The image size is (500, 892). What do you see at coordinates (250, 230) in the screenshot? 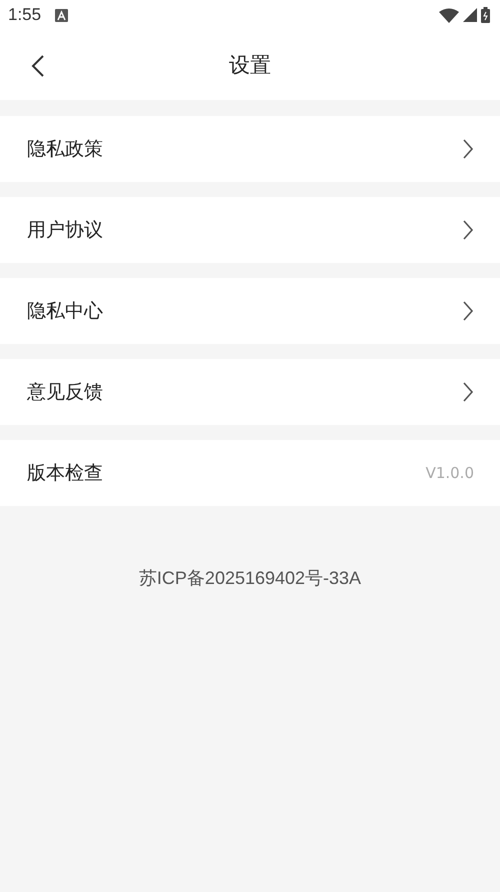
I see `settings-row: 用户协议` at bounding box center [250, 230].